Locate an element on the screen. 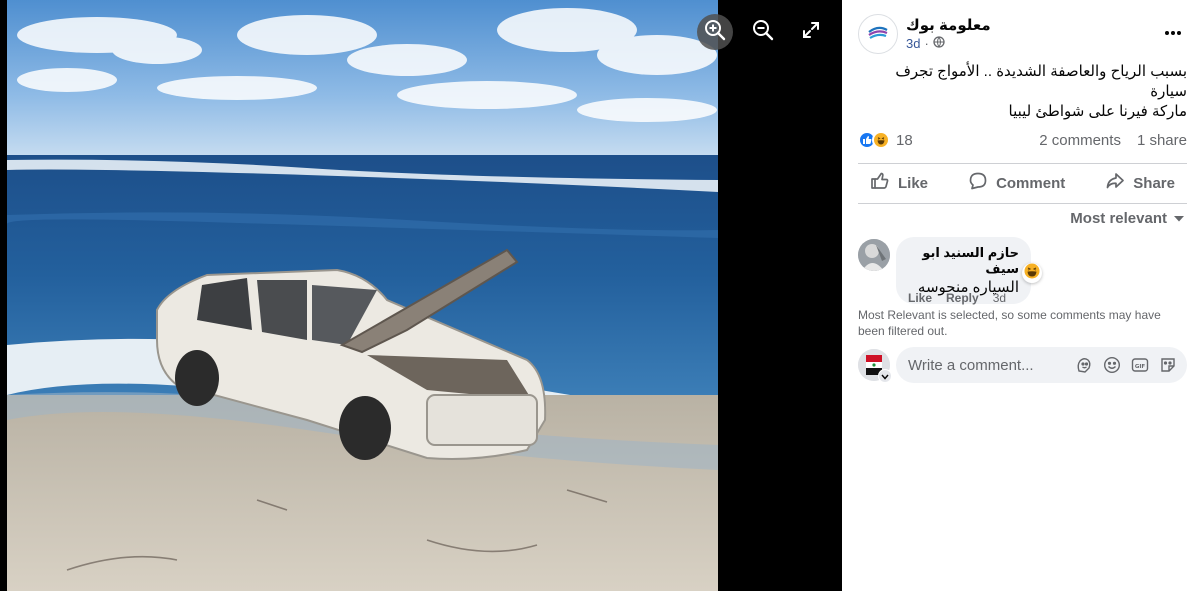 The image size is (1201, 591). fullscreen-button is located at coordinates (811, 32).